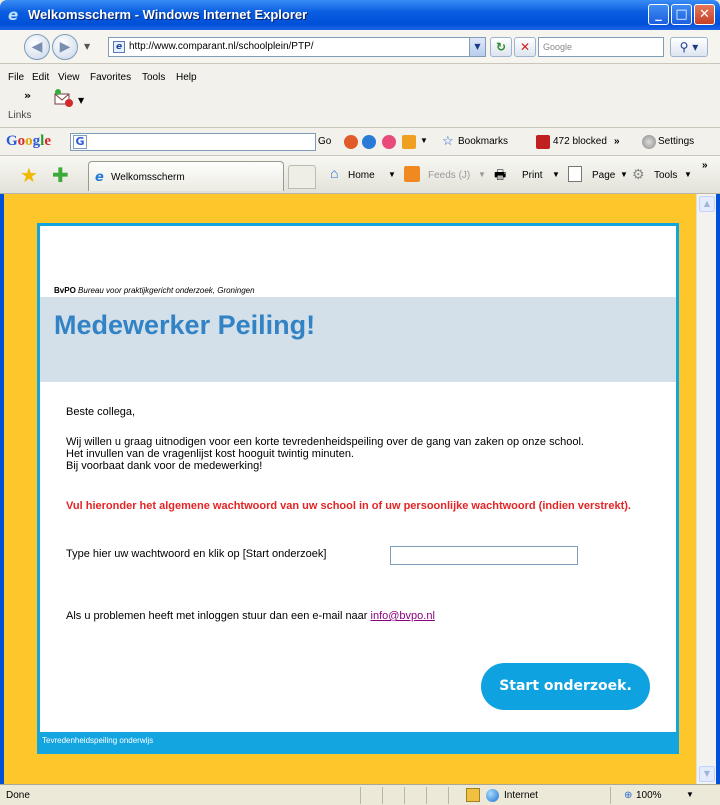  I want to click on new-tab-button, so click(302, 177).